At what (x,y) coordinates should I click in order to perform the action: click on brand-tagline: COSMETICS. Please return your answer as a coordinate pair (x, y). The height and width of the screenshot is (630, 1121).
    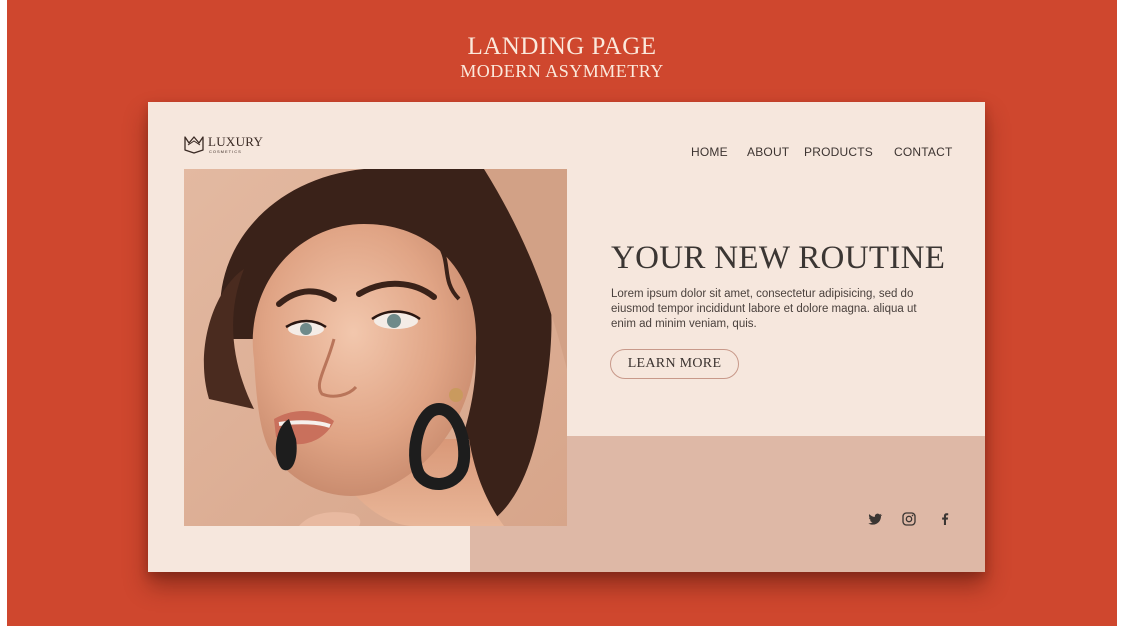
    Looking at the image, I should click on (225, 151).